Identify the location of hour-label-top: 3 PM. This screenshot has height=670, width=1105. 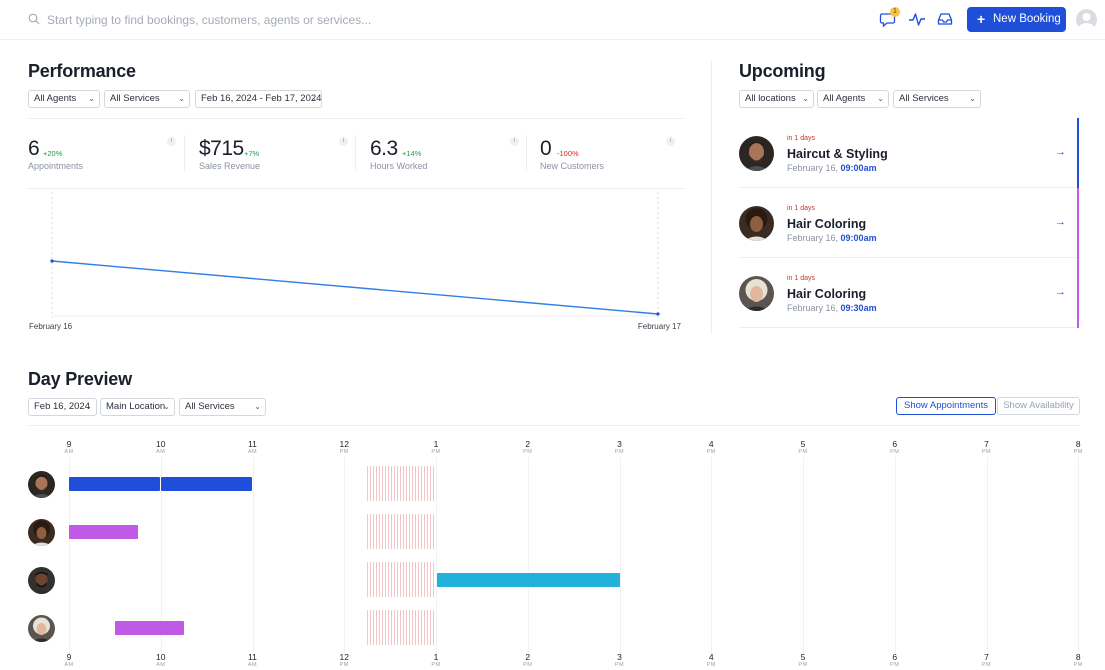
(620, 448).